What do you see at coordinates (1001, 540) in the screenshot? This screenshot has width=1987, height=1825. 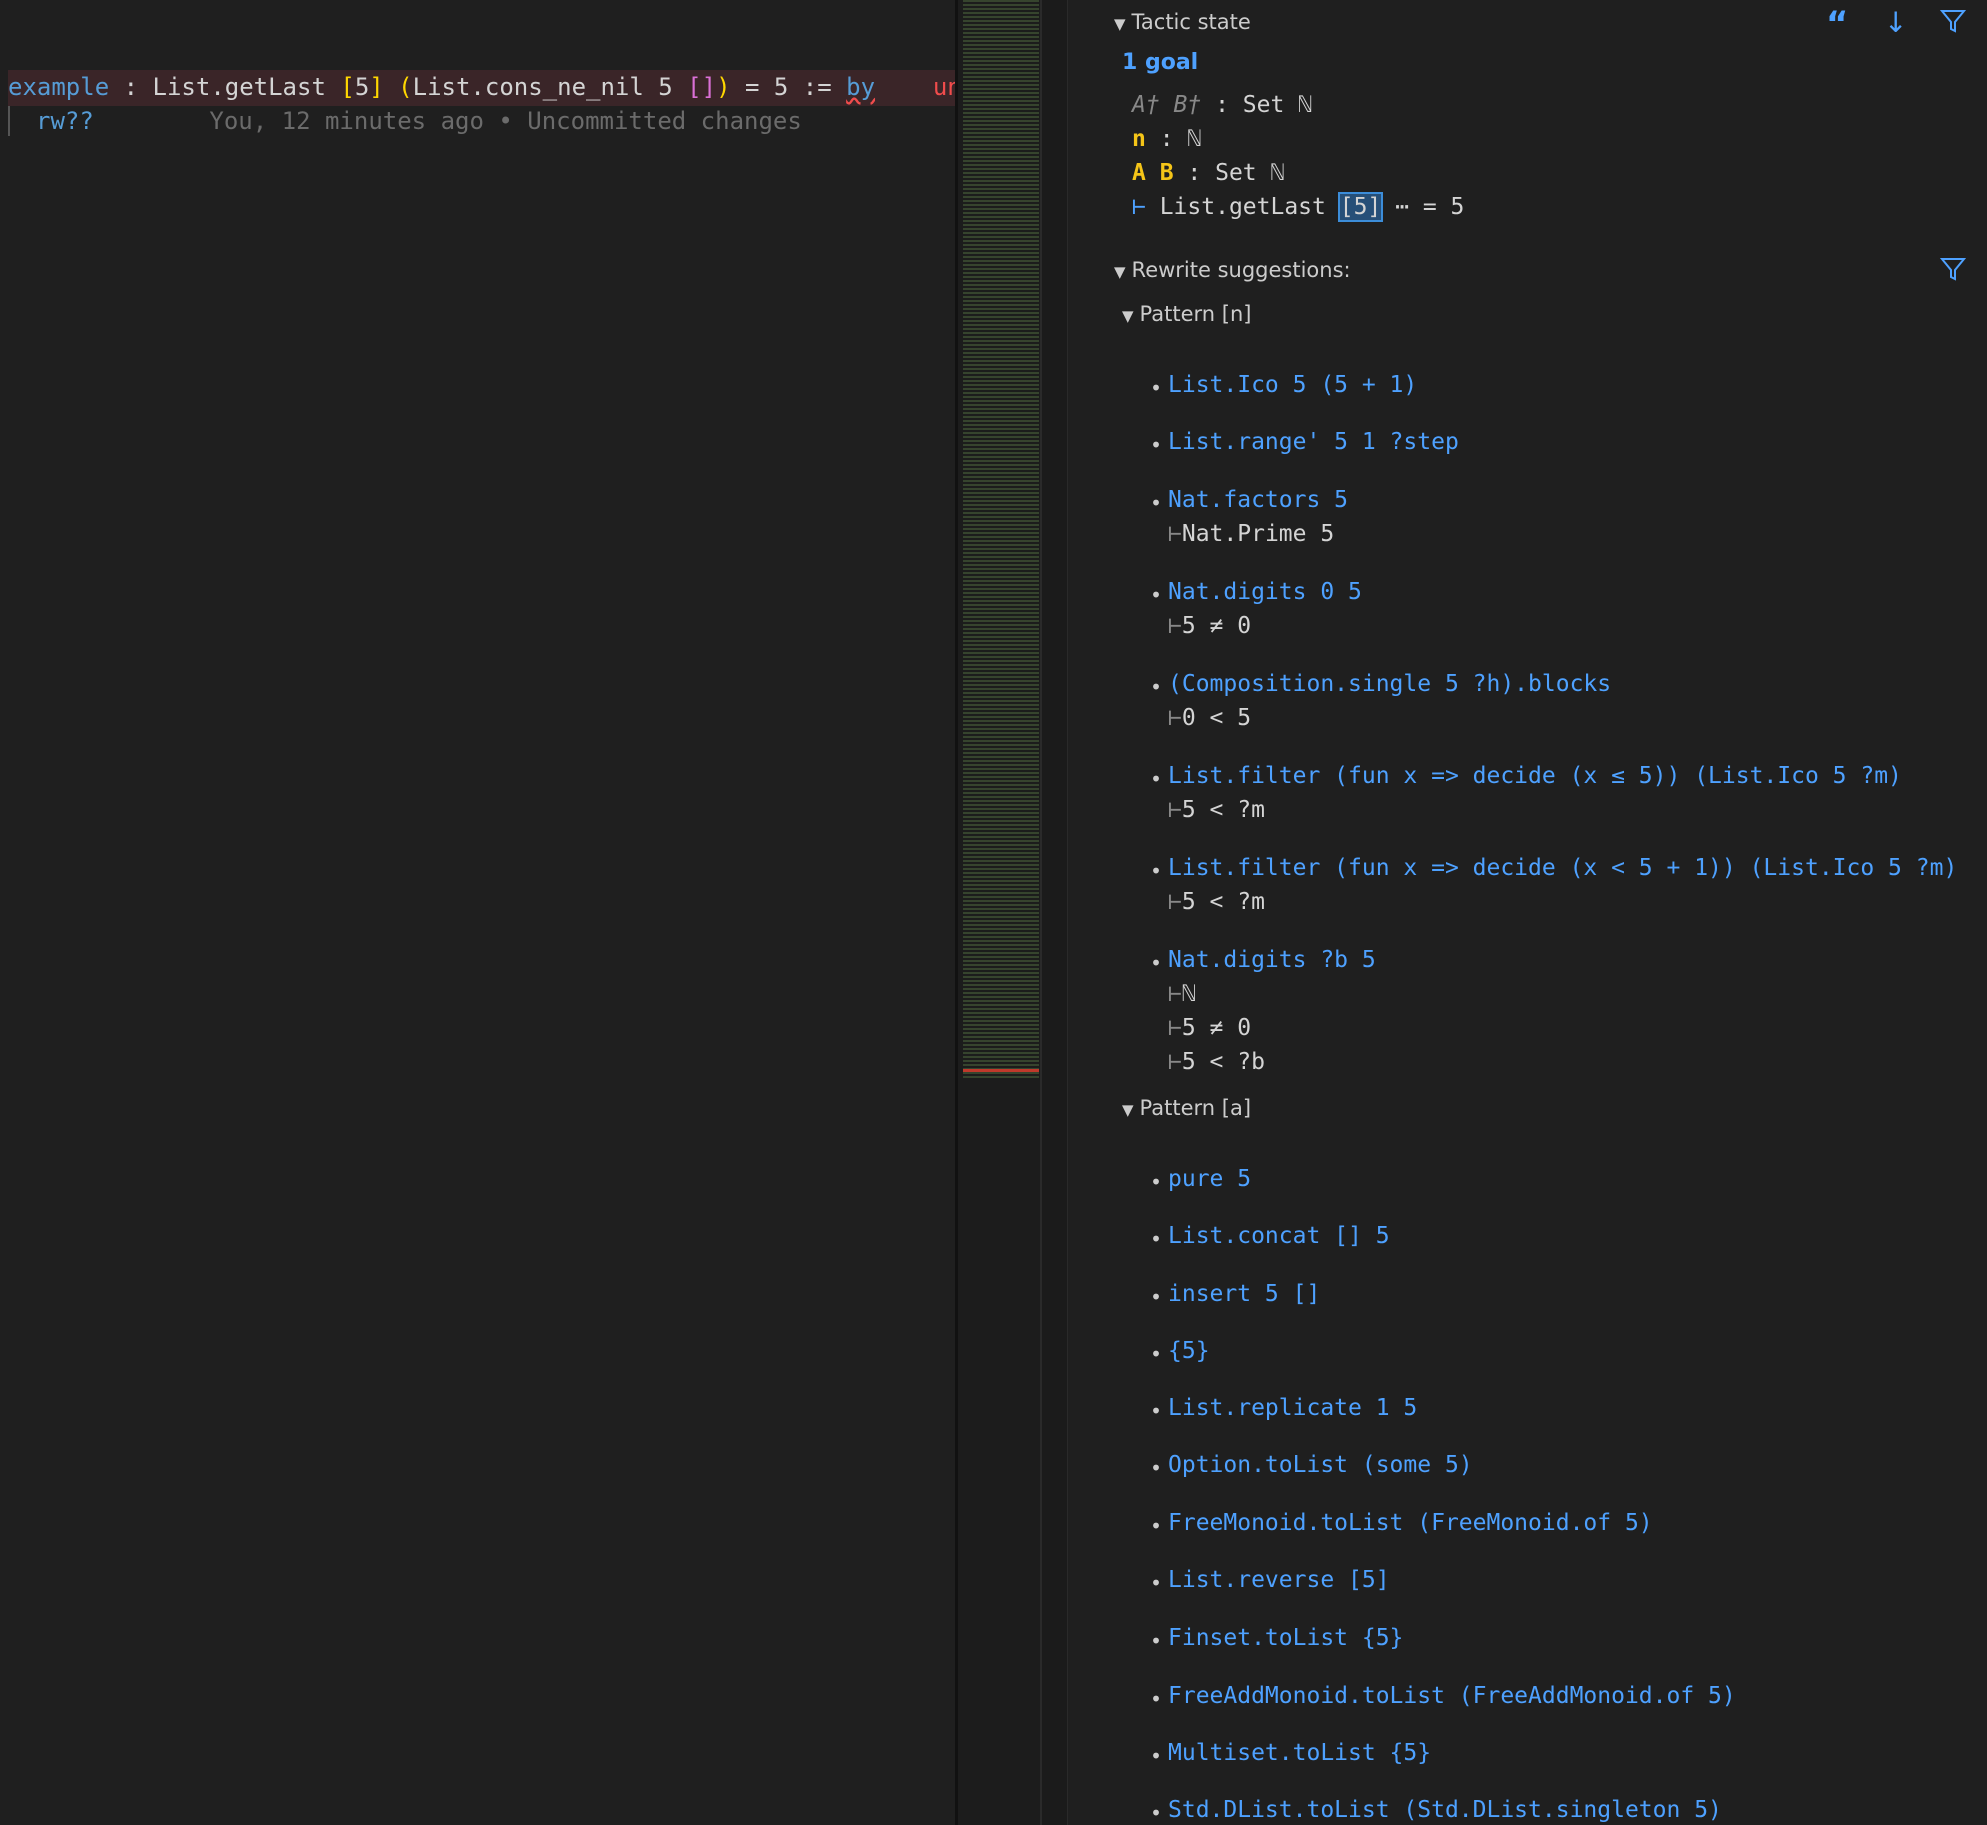 I see `minimap-content` at bounding box center [1001, 540].